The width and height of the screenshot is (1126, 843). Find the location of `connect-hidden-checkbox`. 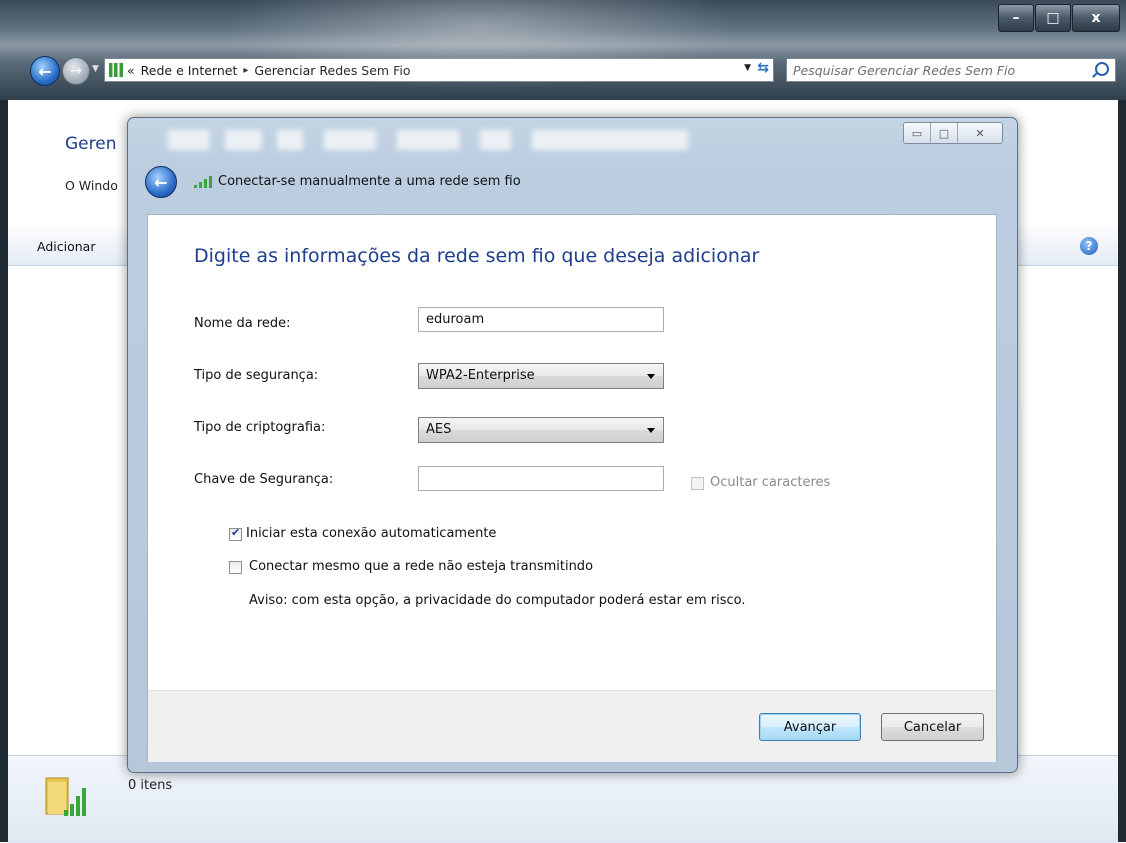

connect-hidden-checkbox is located at coordinates (235, 567).